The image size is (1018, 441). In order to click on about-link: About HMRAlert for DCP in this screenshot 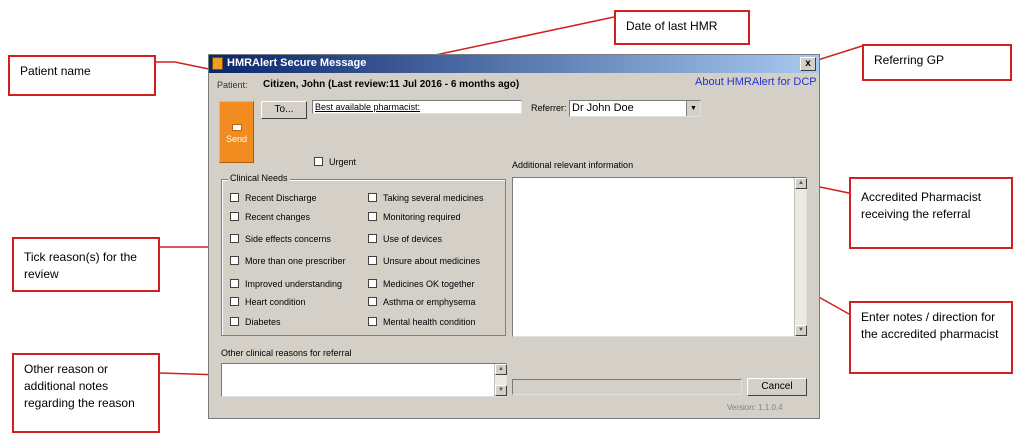, I will do `click(756, 82)`.